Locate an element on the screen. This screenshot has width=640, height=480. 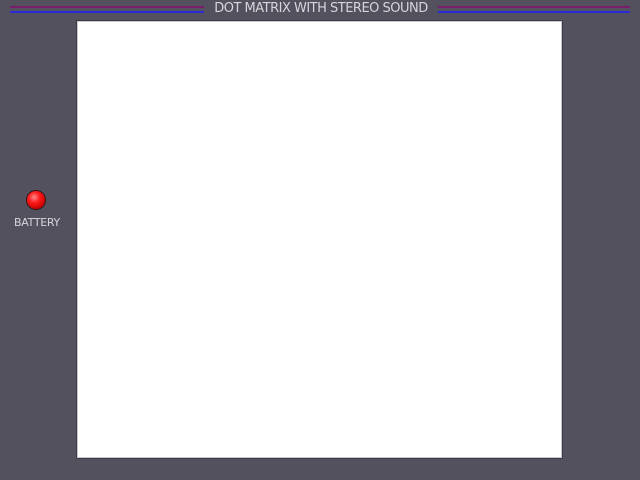
battery-label: BATTERY is located at coordinates (37, 222).